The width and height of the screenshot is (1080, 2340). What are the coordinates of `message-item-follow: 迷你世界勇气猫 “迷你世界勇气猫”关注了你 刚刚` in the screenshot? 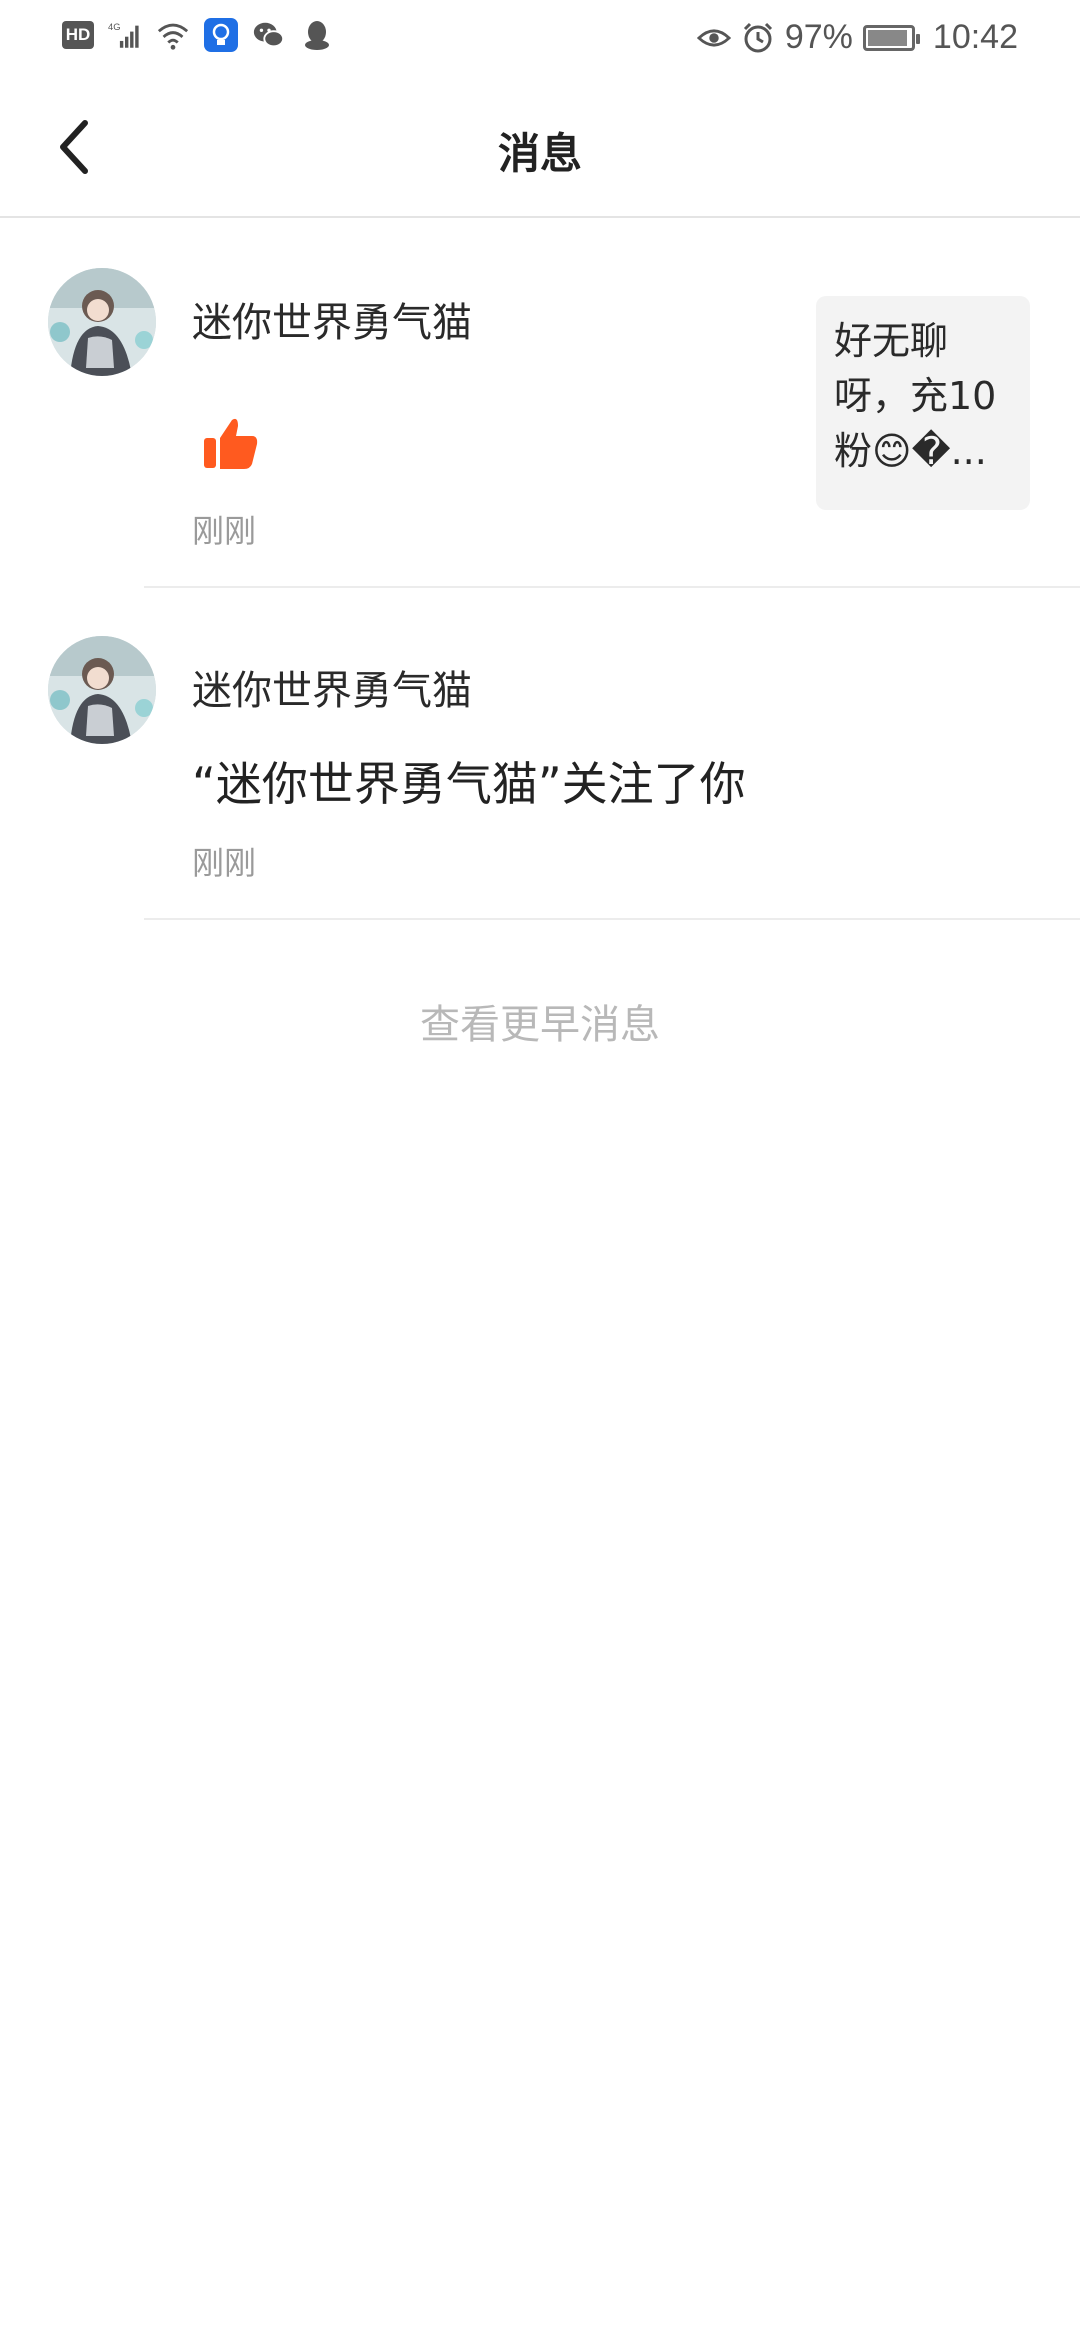 It's located at (540, 753).